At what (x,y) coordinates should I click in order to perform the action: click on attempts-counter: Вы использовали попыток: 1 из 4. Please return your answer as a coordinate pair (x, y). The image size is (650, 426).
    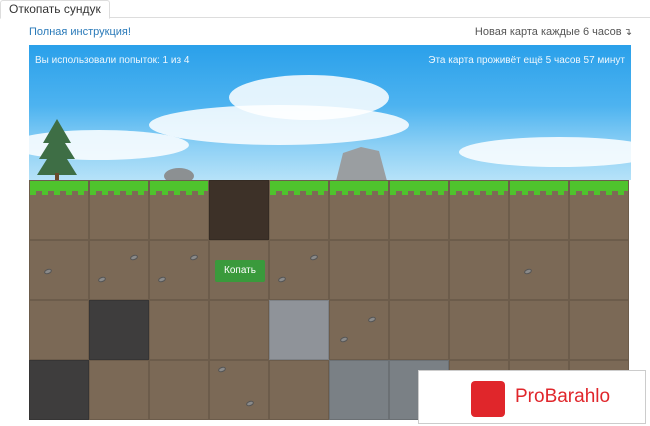
    Looking at the image, I should click on (112, 60).